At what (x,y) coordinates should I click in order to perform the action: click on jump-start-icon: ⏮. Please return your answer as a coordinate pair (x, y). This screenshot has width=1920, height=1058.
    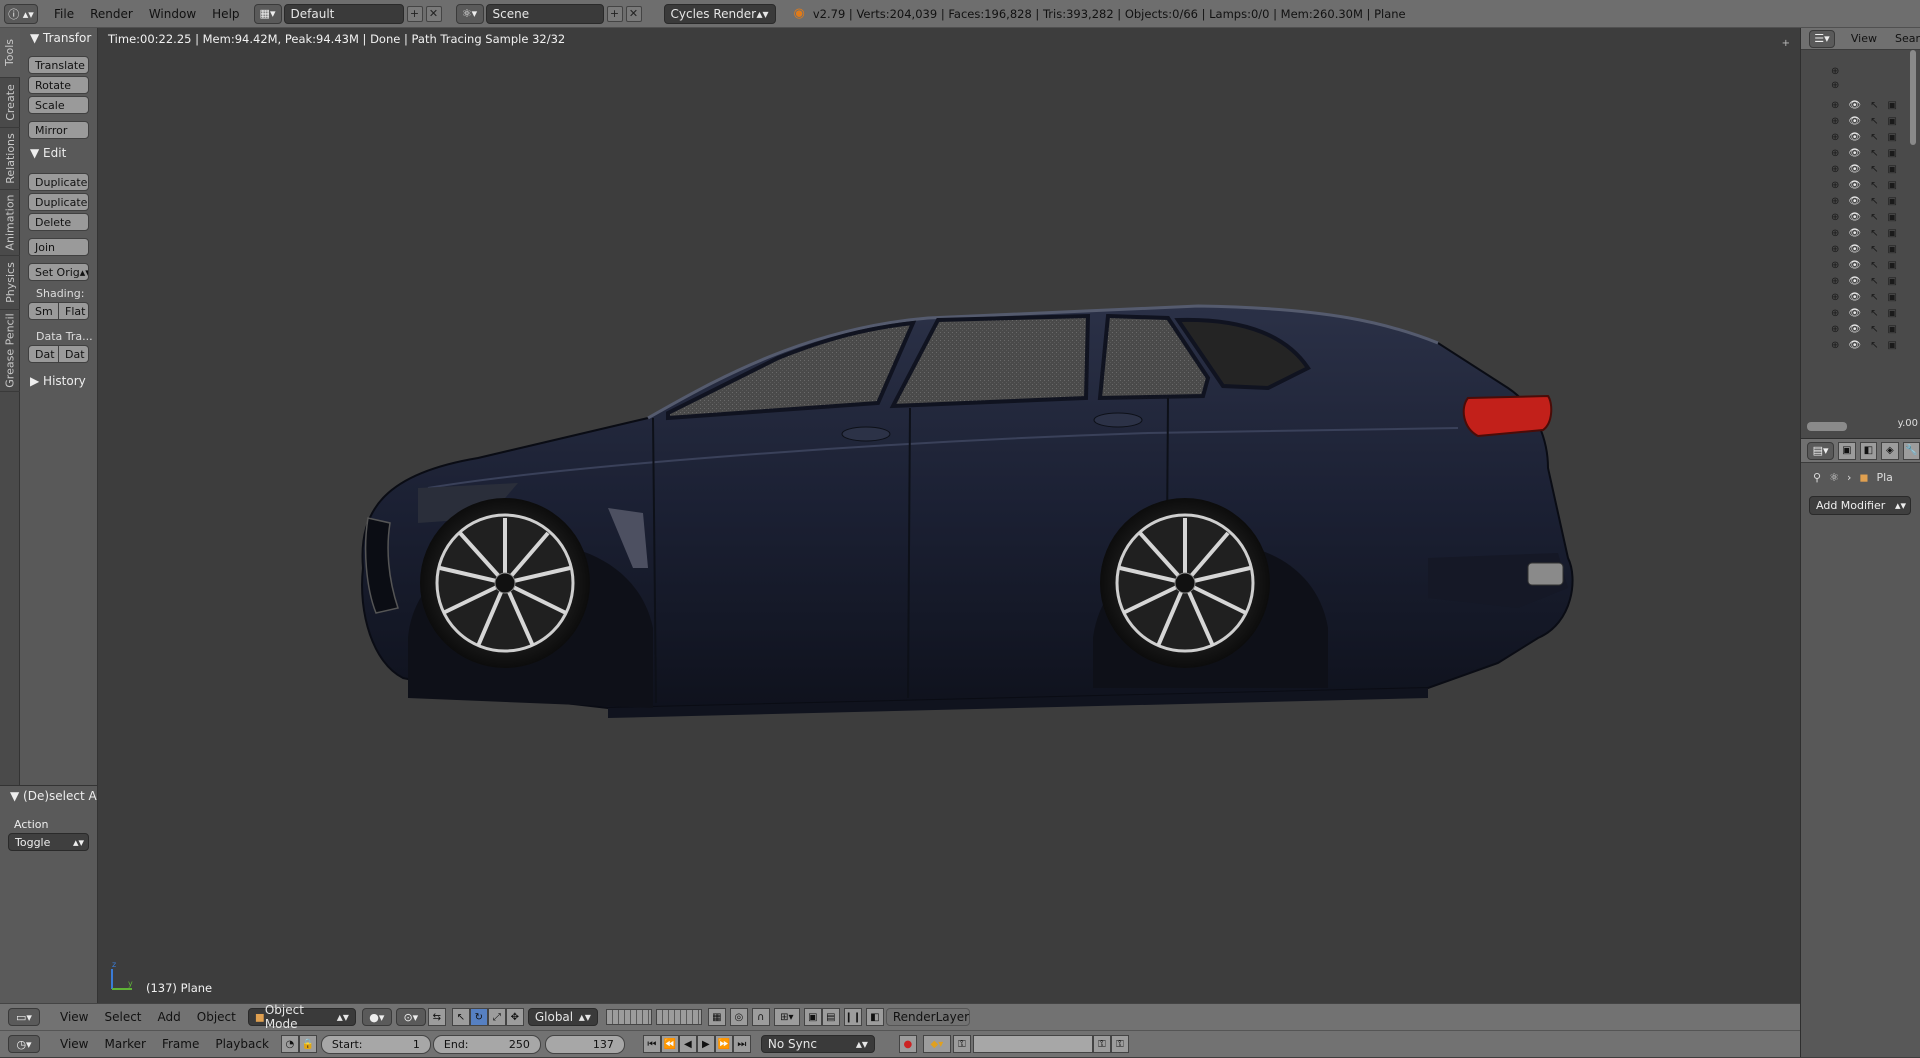
    Looking at the image, I should click on (651, 1044).